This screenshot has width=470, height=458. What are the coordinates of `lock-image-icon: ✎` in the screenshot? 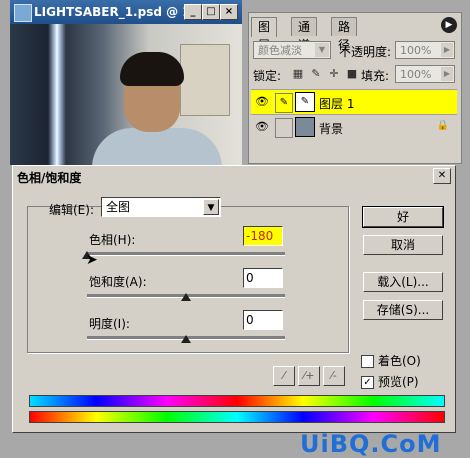 It's located at (316, 74).